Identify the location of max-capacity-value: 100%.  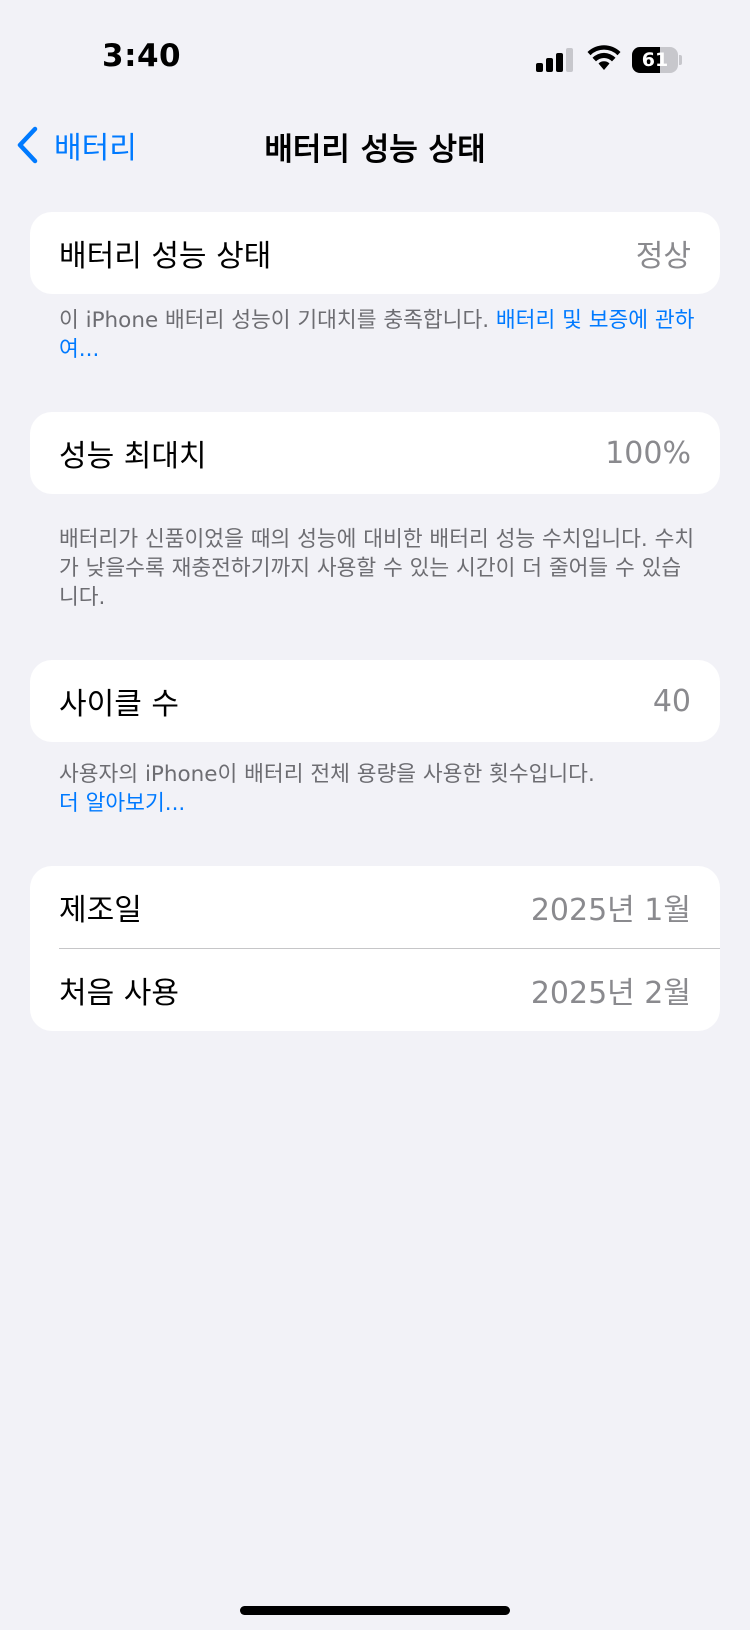
(648, 453).